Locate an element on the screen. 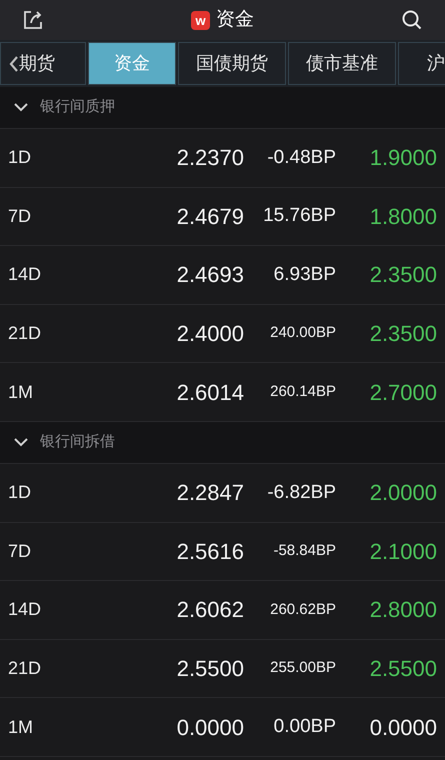 This screenshot has height=760, width=445. change-value: -6.82BP is located at coordinates (301, 492).